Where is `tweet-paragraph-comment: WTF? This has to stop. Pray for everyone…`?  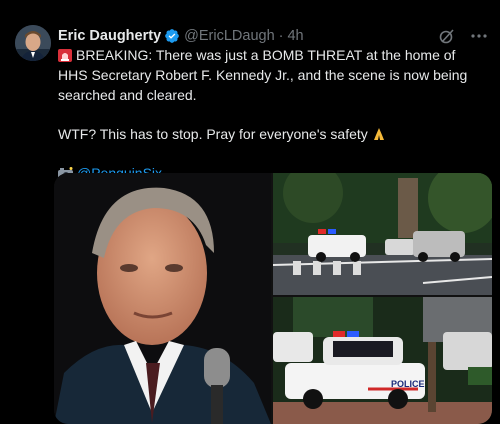 tweet-paragraph-comment: WTF? This has to stop. Pray for everyone… is located at coordinates (273, 134).